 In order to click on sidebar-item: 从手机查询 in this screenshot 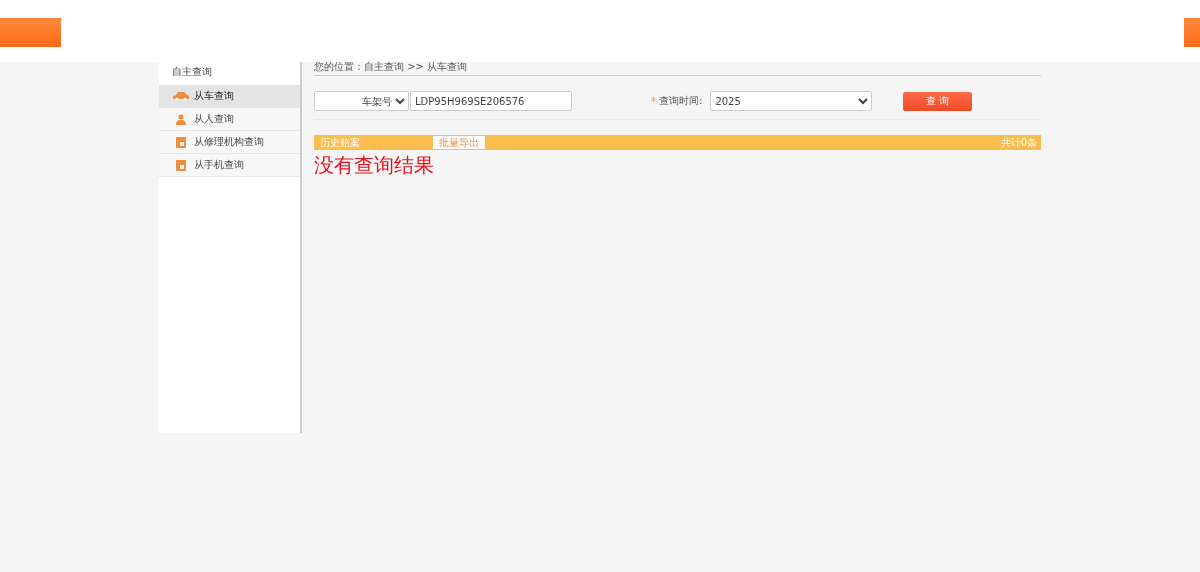, I will do `click(229, 165)`.